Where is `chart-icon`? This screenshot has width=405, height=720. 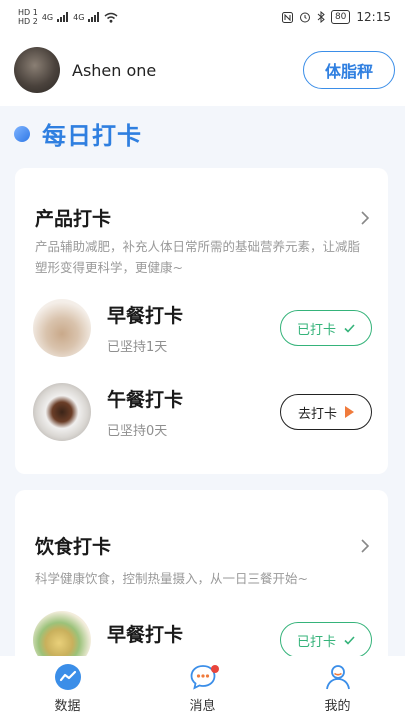
chart-icon is located at coordinates (67, 676).